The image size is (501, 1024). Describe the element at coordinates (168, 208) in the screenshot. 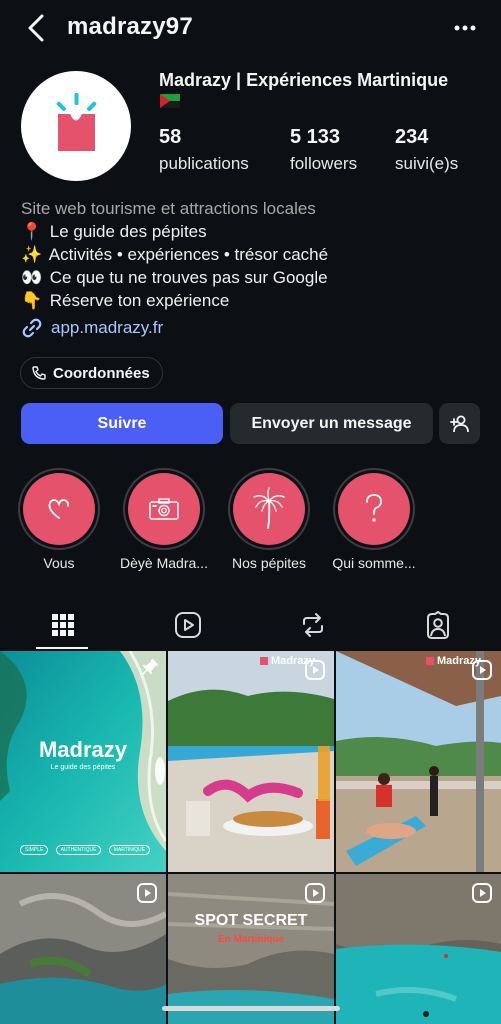

I see `bio-category: Site web tourisme et attractions locales` at that location.